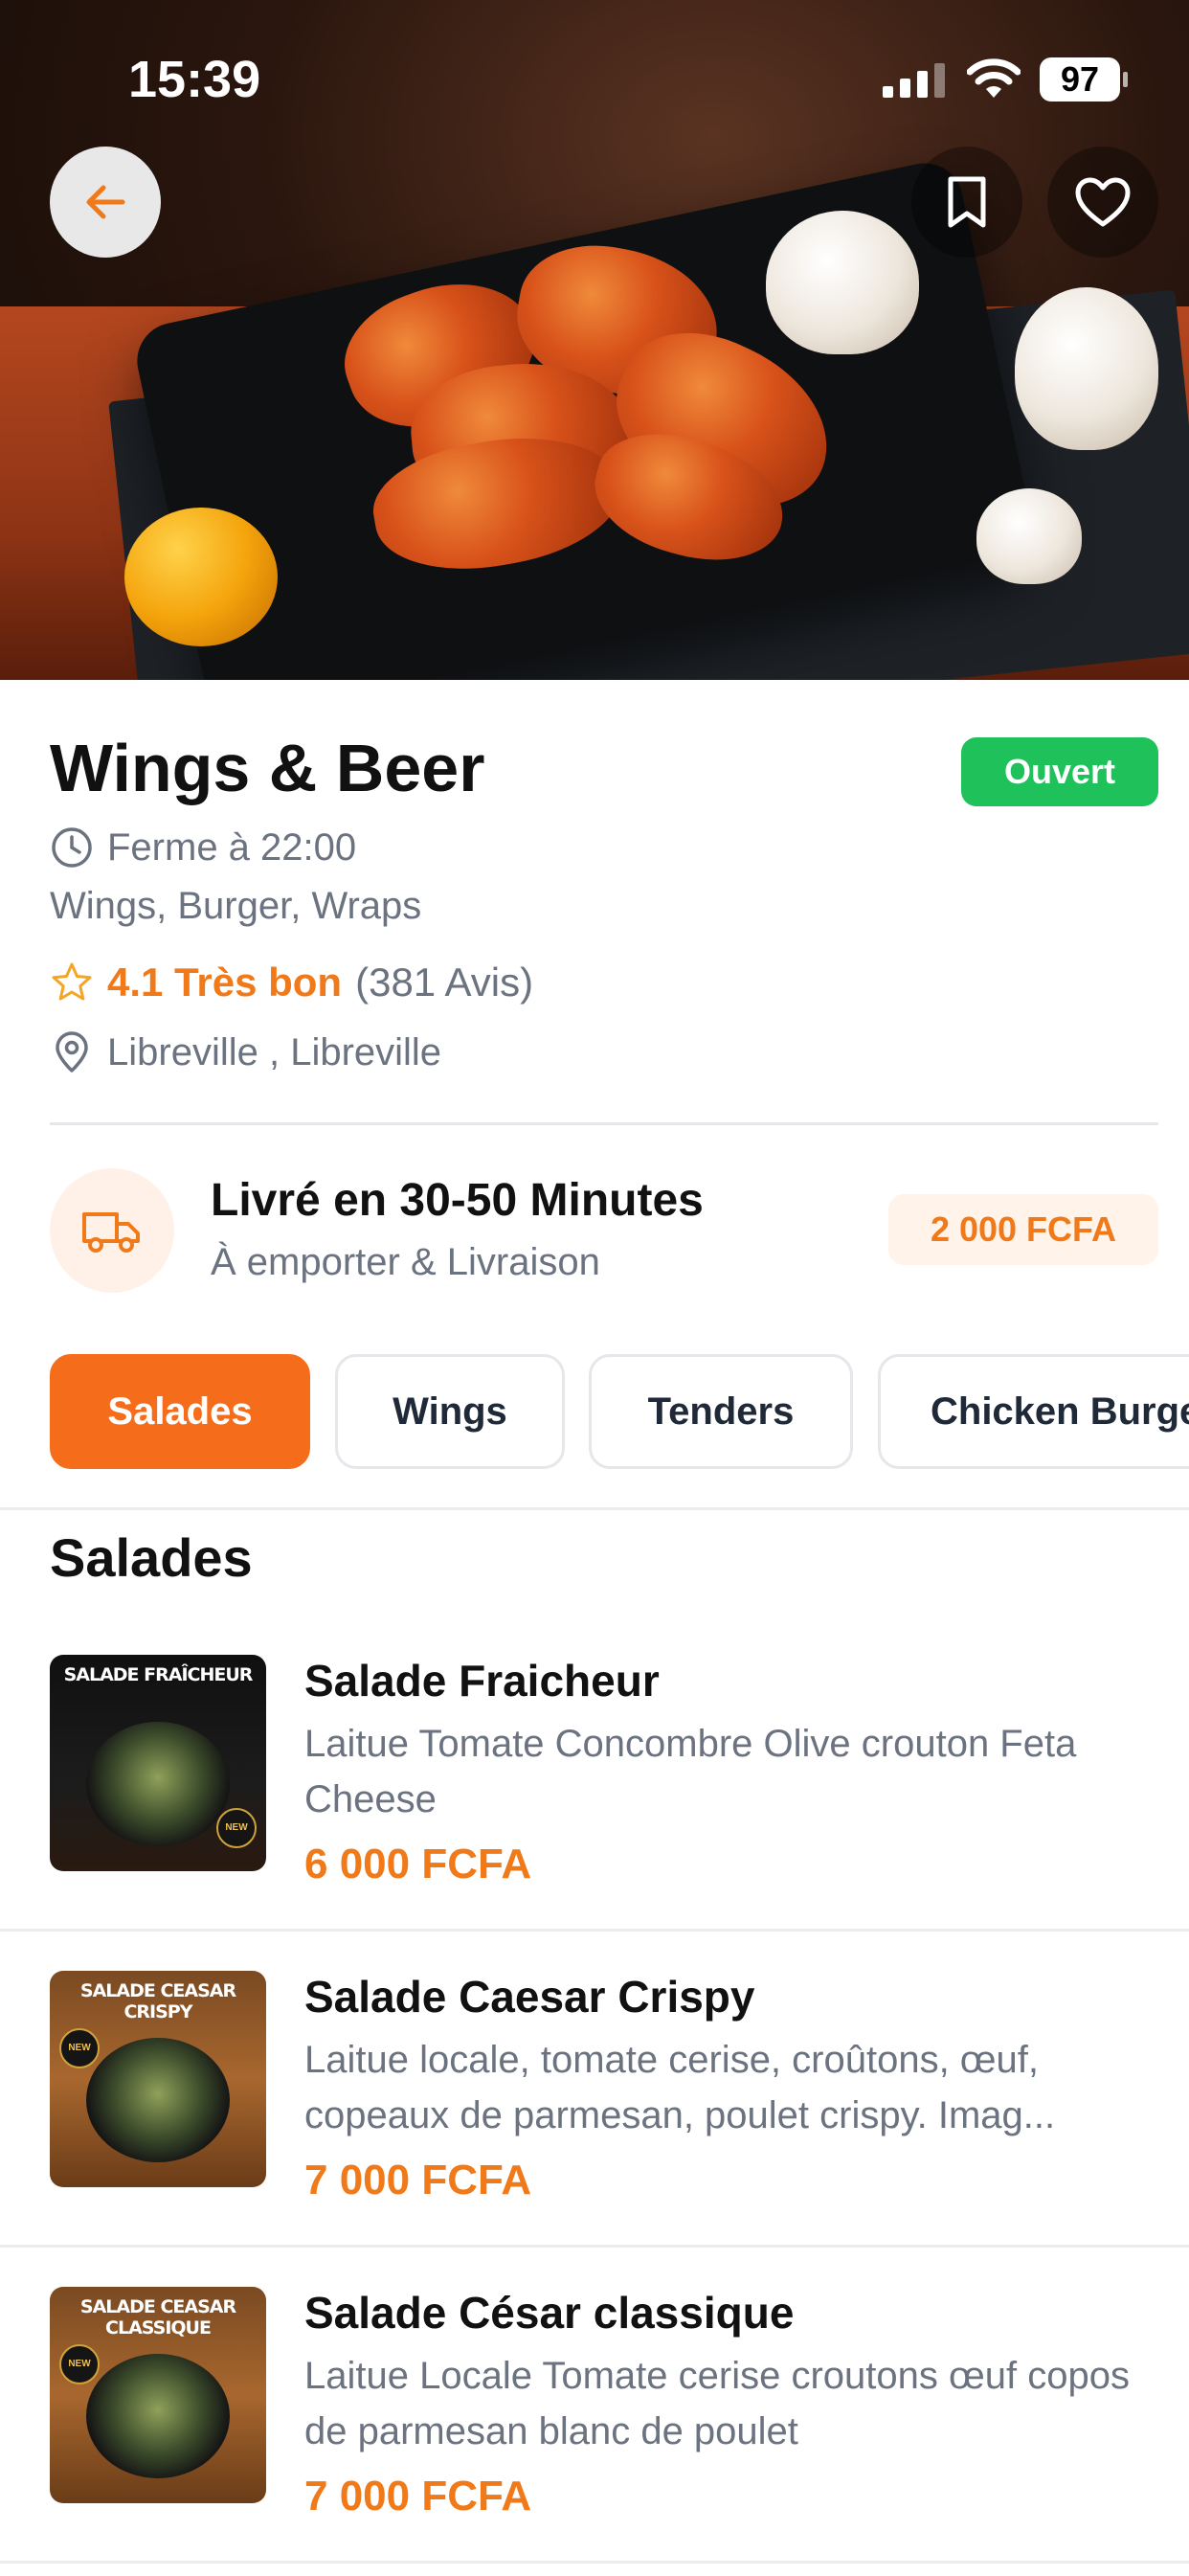 The height and width of the screenshot is (2576, 1189). Describe the element at coordinates (418, 1864) in the screenshot. I see `item-price: 6 000 FCFA` at that location.